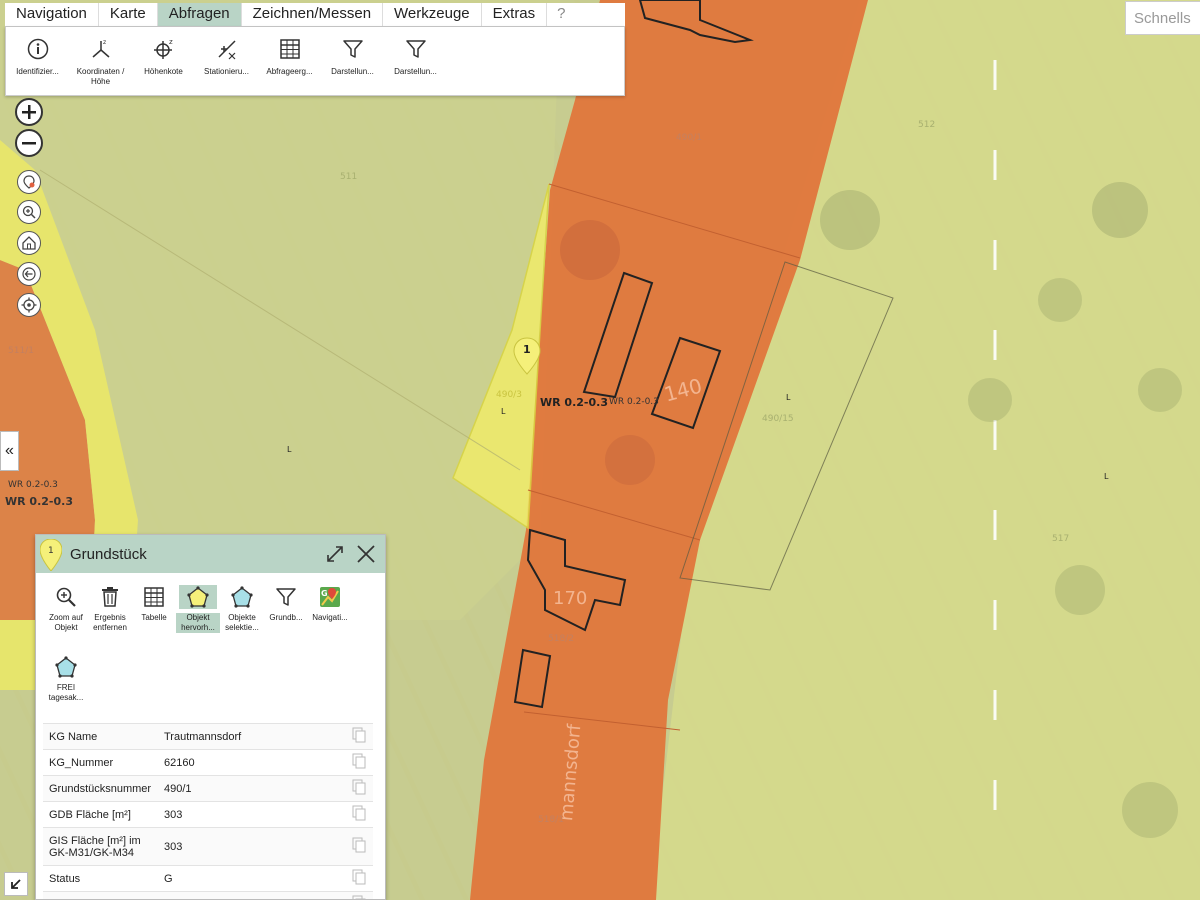  What do you see at coordinates (51, 556) in the screenshot?
I see `marker-pin-icon: 1` at bounding box center [51, 556].